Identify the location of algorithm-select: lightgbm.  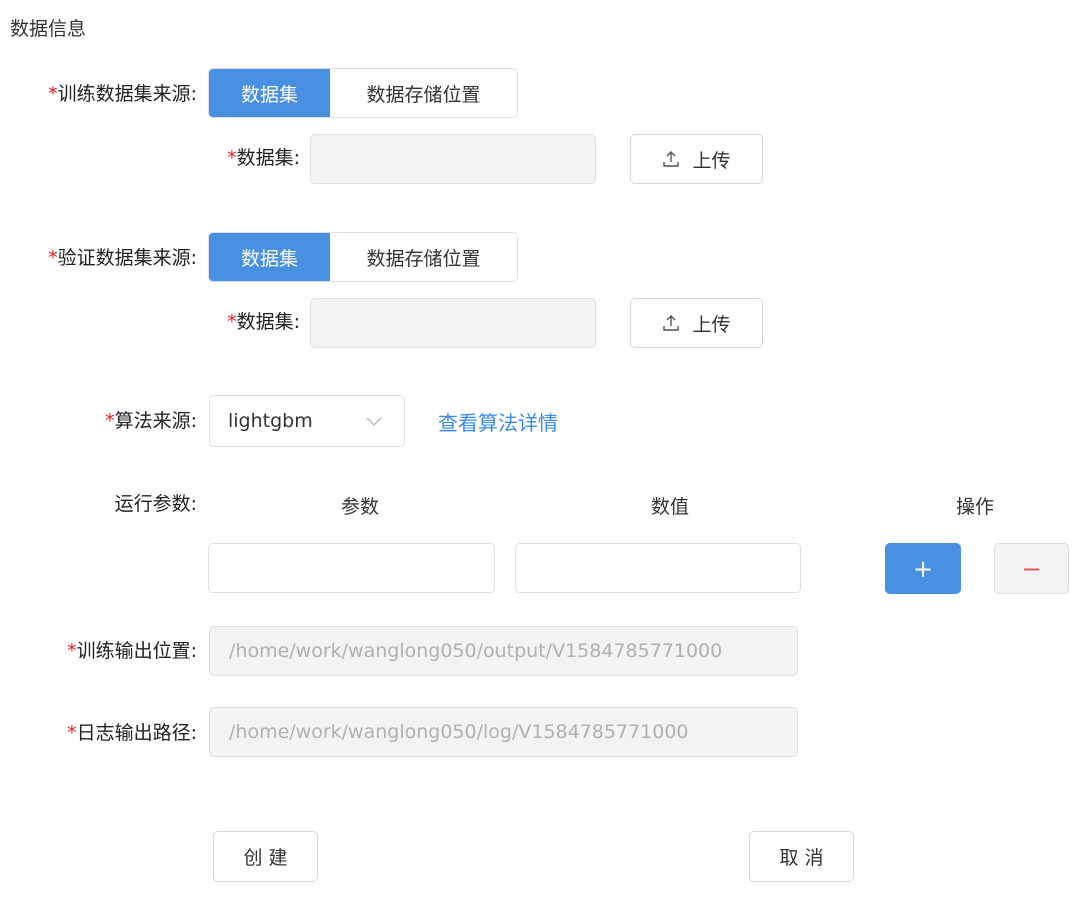
(307, 421).